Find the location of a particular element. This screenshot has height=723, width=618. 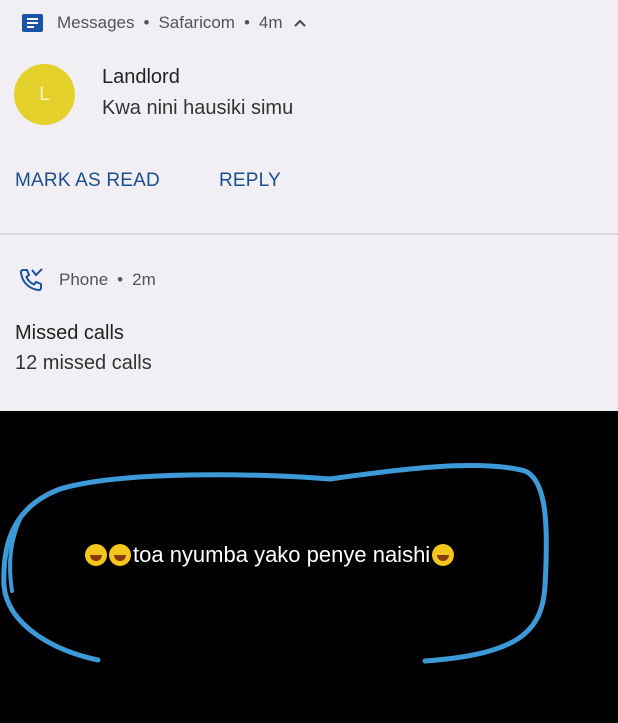

avatar: L is located at coordinates (44, 94).